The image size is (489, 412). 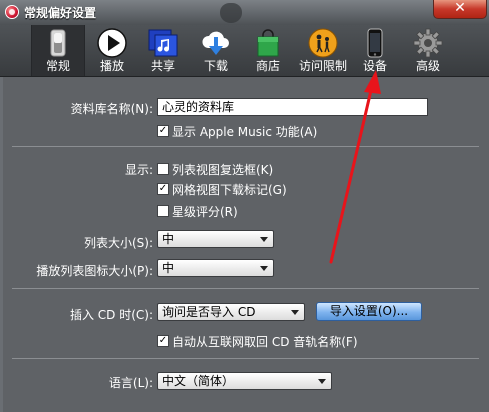 I want to click on gear-icon, so click(x=428, y=43).